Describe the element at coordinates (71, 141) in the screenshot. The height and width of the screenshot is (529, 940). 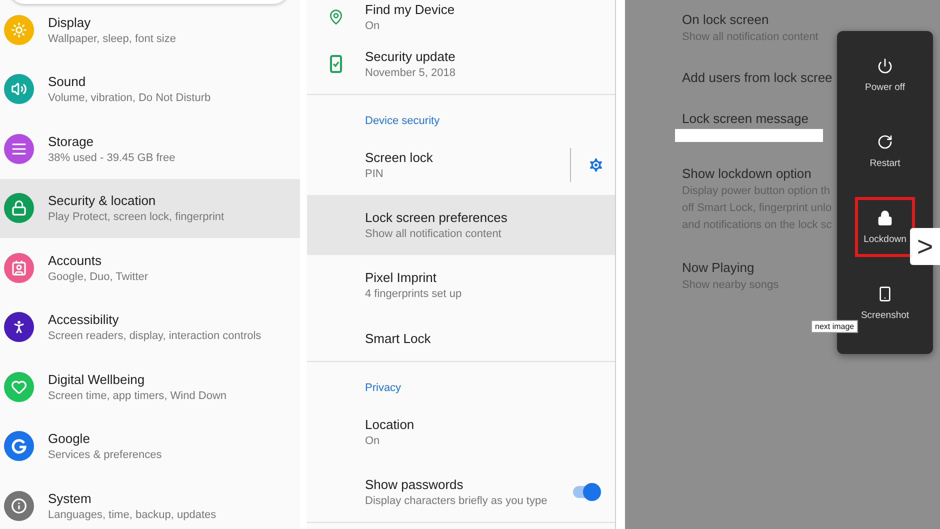
I see `item-title: Storage` at that location.